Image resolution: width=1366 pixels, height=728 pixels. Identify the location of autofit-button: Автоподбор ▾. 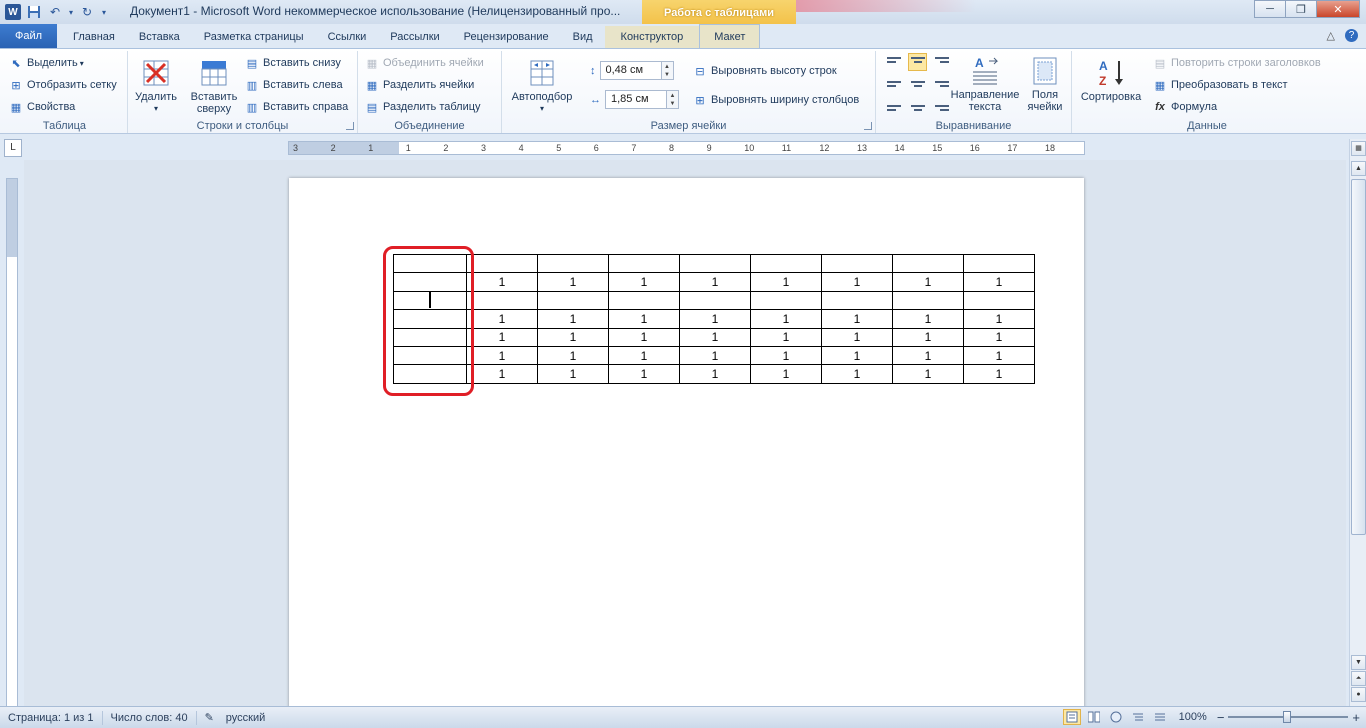
(542, 86).